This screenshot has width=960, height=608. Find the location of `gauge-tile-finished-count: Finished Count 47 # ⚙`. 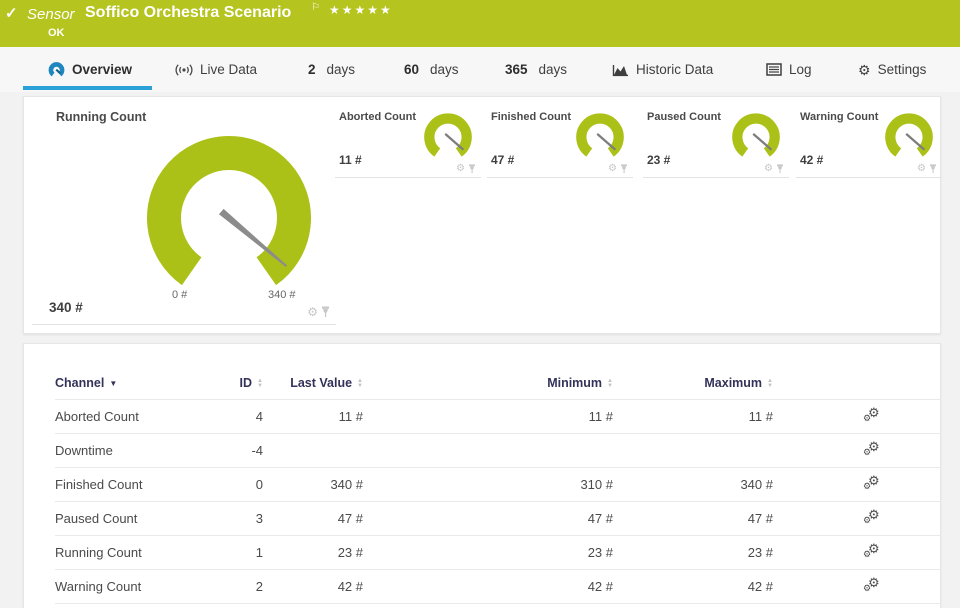

gauge-tile-finished-count: Finished Count 47 # ⚙ is located at coordinates (560, 137).